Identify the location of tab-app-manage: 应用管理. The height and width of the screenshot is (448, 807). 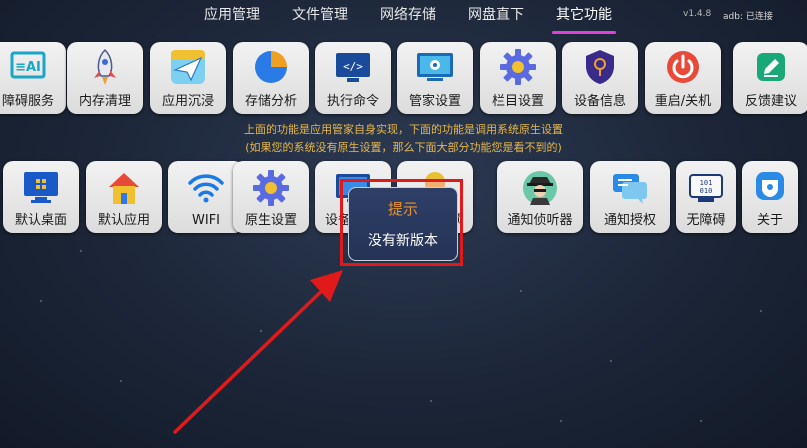
(232, 17).